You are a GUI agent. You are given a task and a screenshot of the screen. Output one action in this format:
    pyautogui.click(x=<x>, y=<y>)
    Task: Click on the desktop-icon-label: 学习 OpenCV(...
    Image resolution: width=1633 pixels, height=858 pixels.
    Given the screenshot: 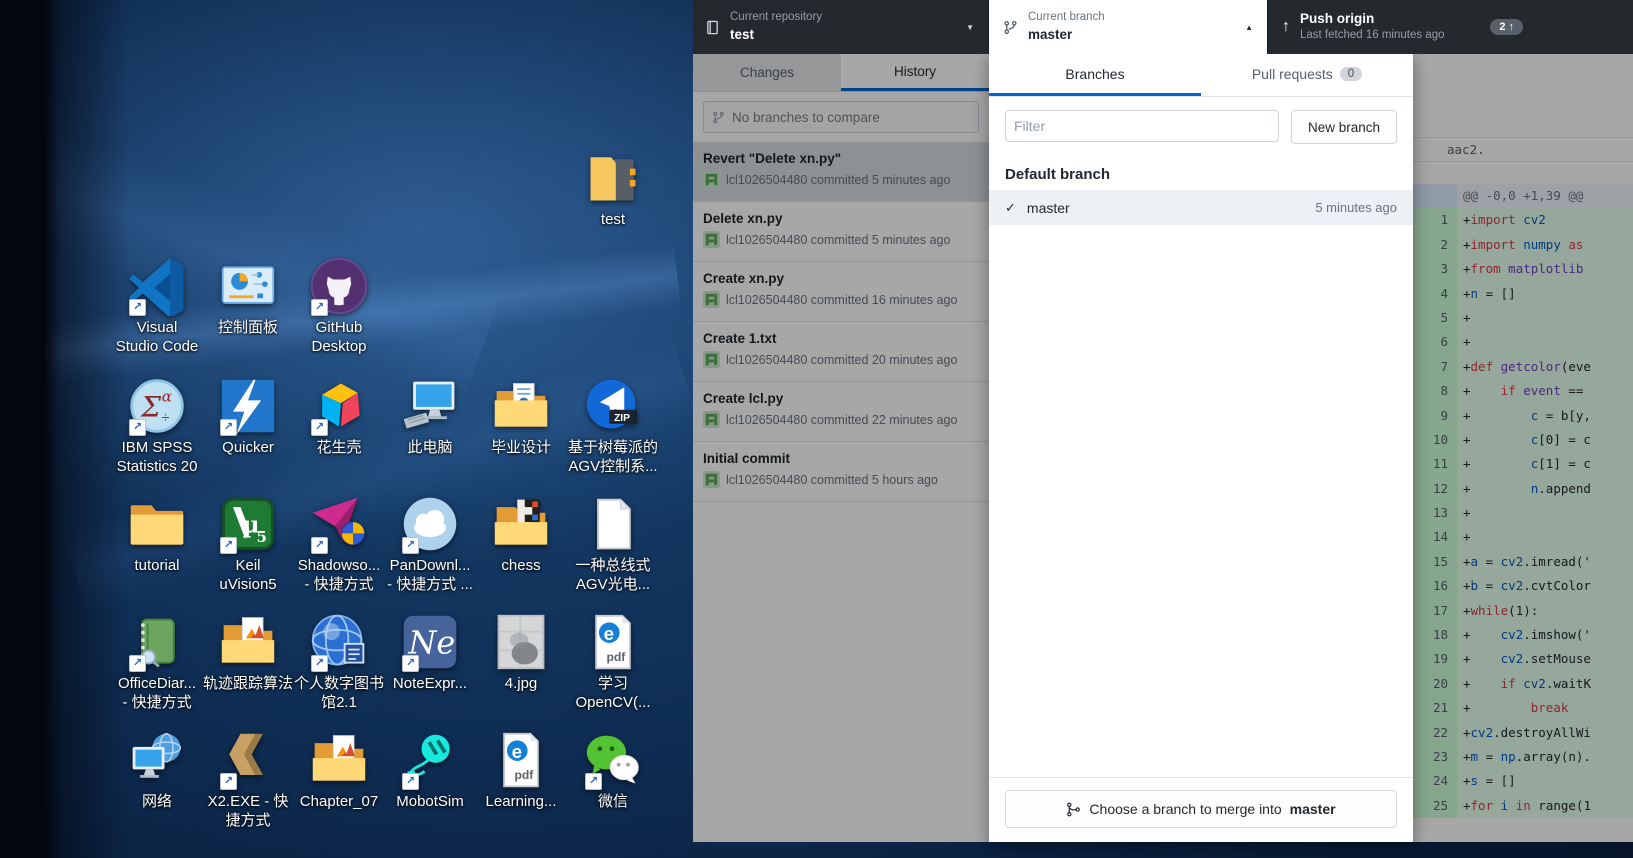 What is the action you would take?
    pyautogui.click(x=613, y=693)
    